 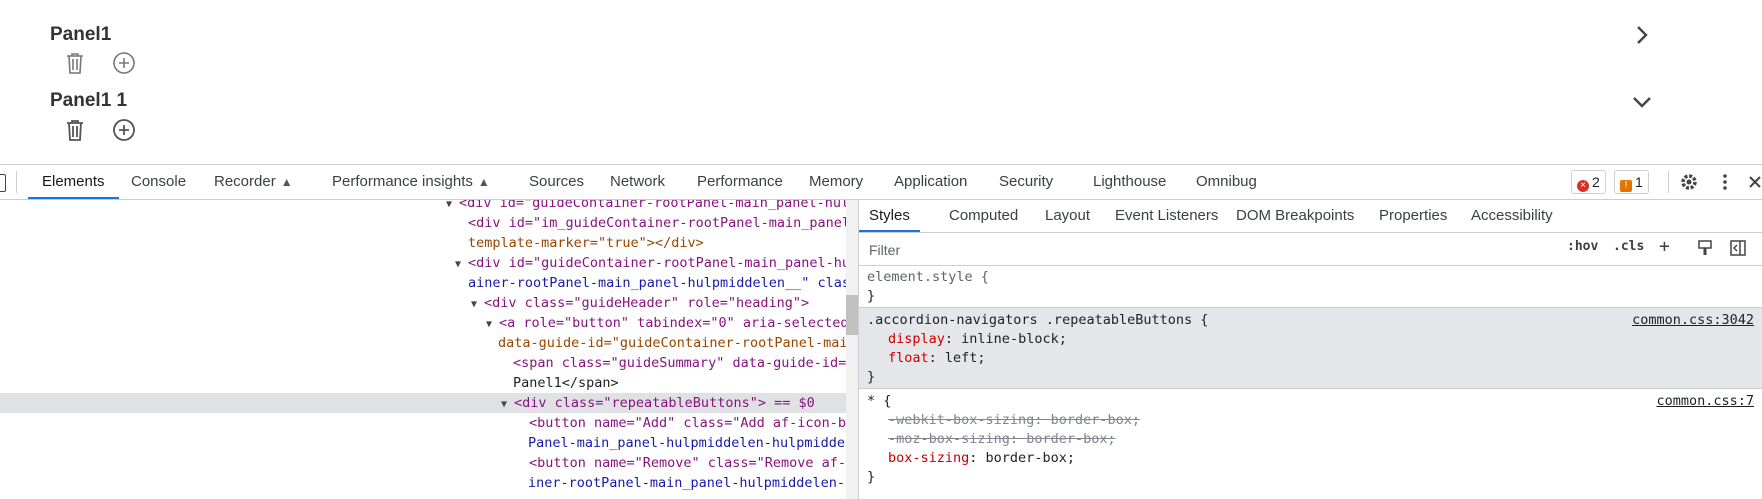 I want to click on tab-performance: Performance, so click(x=740, y=182).